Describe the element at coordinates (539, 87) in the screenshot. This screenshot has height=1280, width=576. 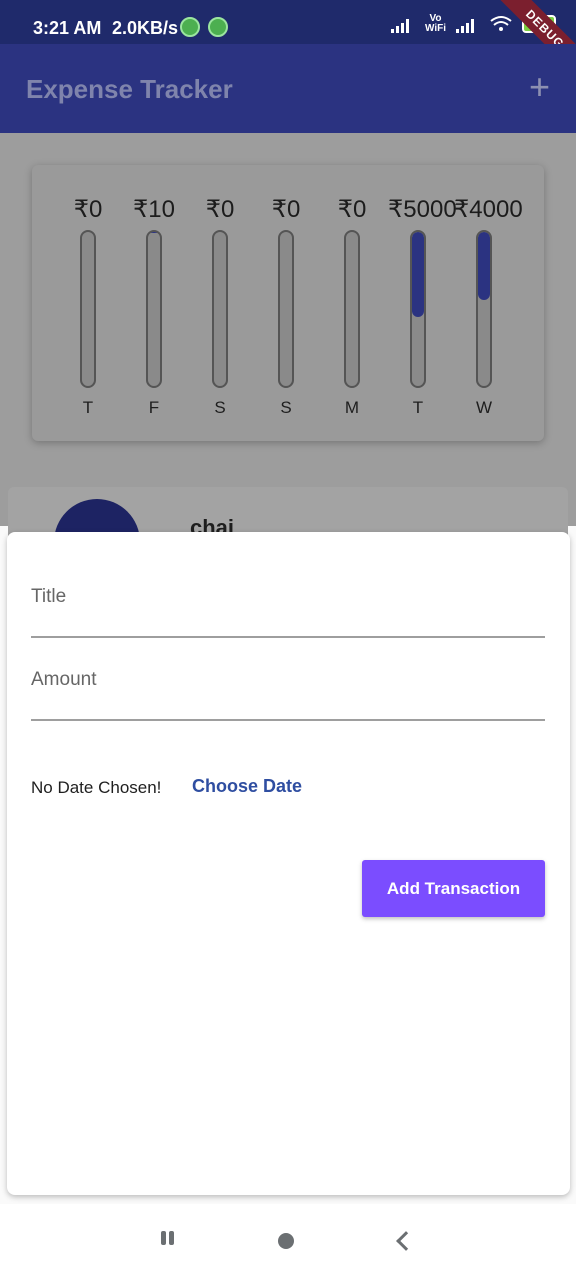
I see `add-transaction-icon: +` at that location.